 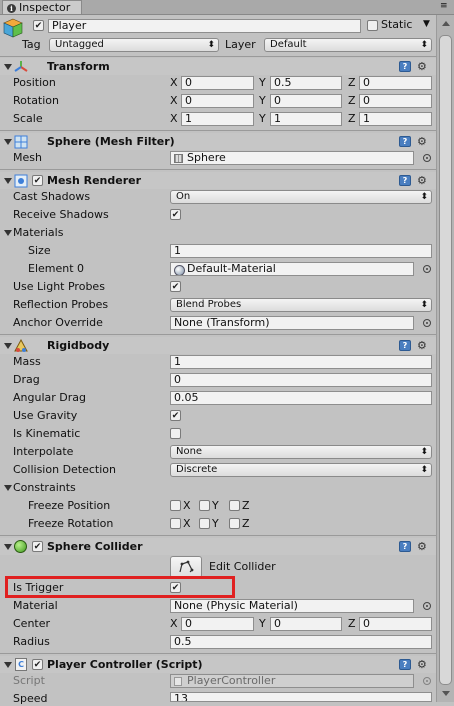 I want to click on scale-x-field: 1, so click(x=217, y=119).